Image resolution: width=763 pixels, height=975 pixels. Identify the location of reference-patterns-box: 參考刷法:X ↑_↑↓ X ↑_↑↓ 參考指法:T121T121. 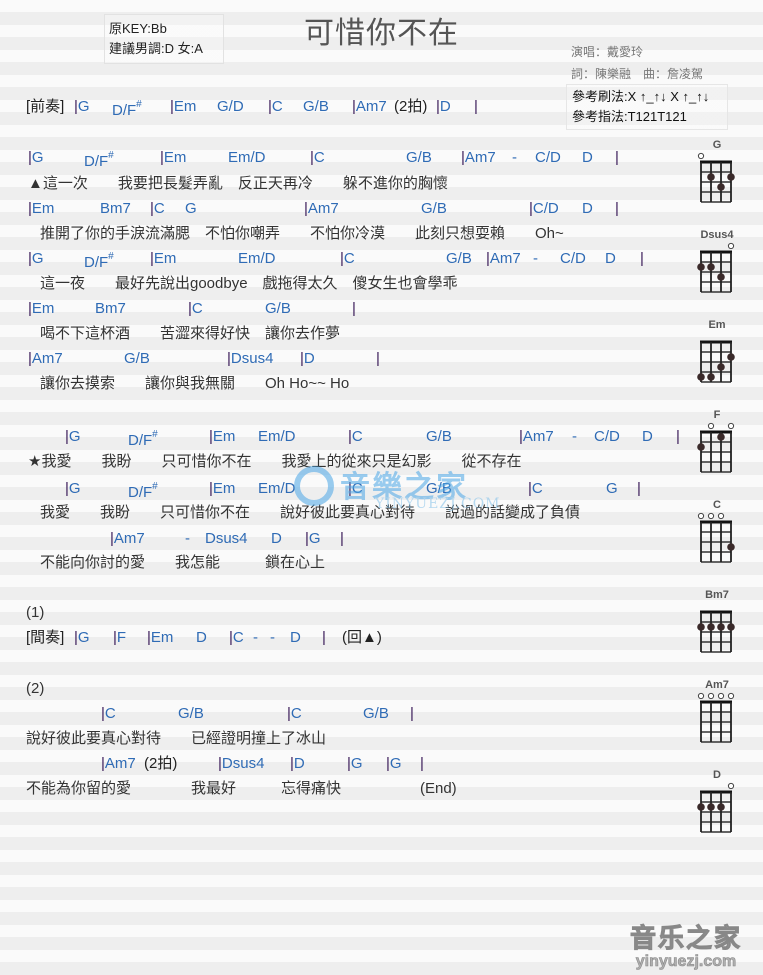
(647, 107).